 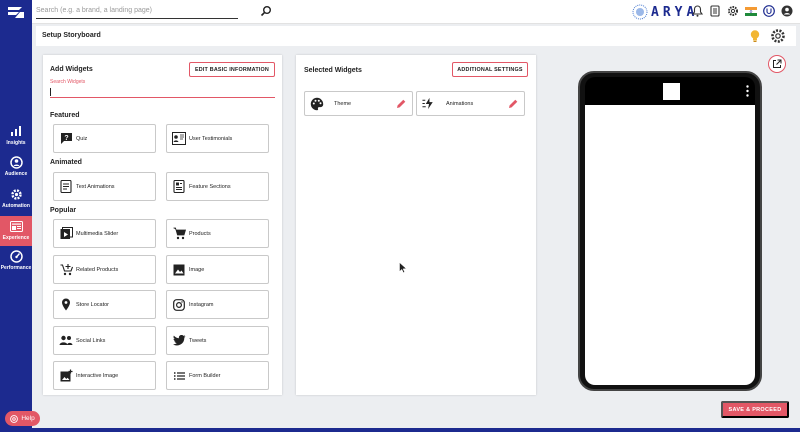 What do you see at coordinates (232, 69) in the screenshot?
I see `edit-basic-information-button: EDIT BASIC INFORMATION` at bounding box center [232, 69].